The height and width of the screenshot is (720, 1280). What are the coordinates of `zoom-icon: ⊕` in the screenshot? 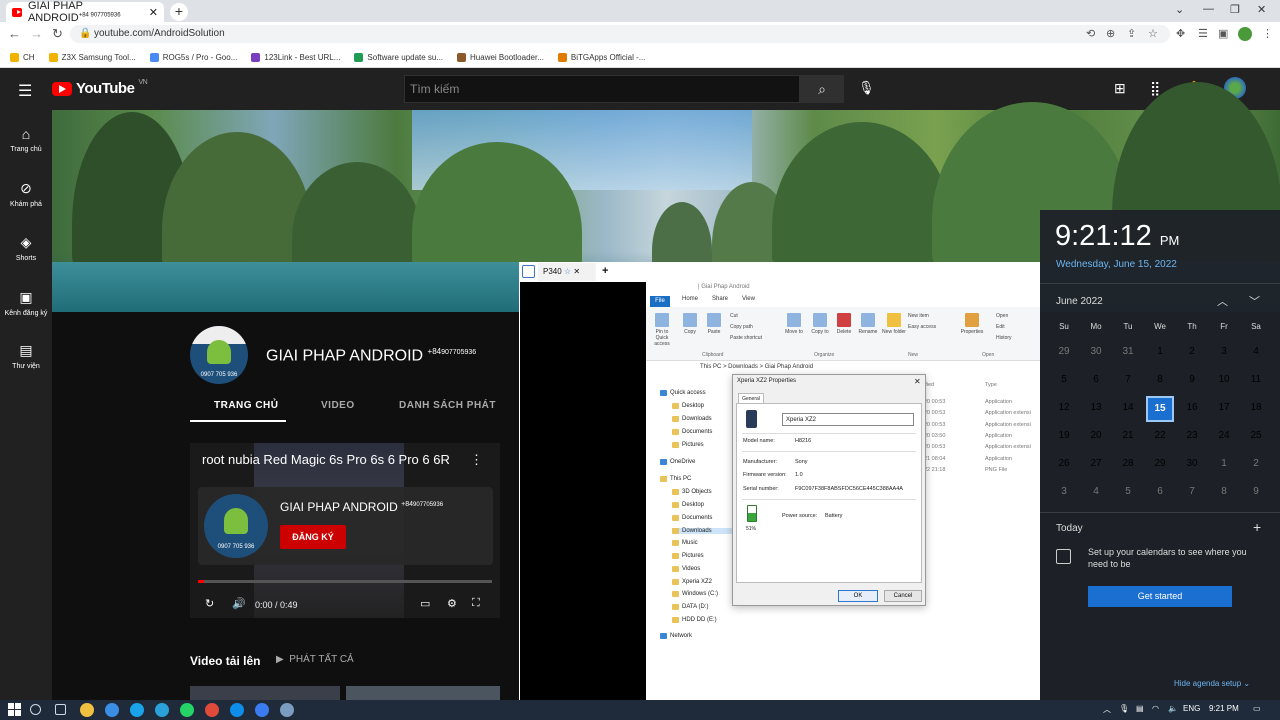 It's located at (1110, 33).